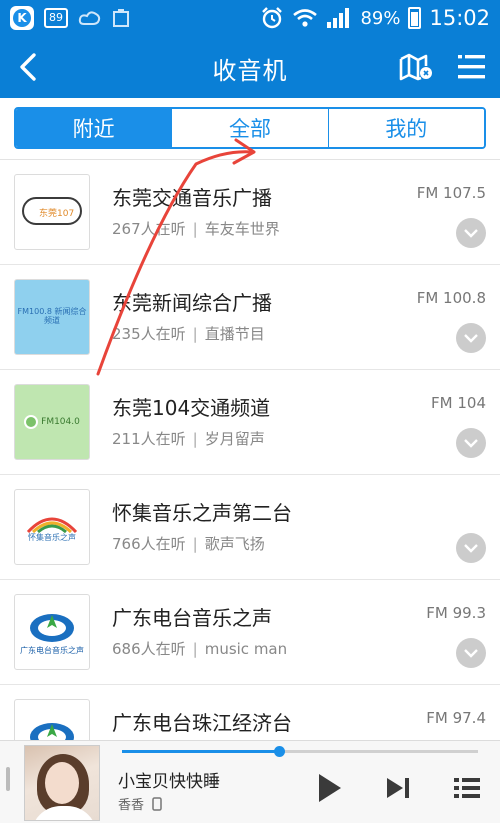  What do you see at coordinates (89, 18) in the screenshot?
I see `cloud-icon` at bounding box center [89, 18].